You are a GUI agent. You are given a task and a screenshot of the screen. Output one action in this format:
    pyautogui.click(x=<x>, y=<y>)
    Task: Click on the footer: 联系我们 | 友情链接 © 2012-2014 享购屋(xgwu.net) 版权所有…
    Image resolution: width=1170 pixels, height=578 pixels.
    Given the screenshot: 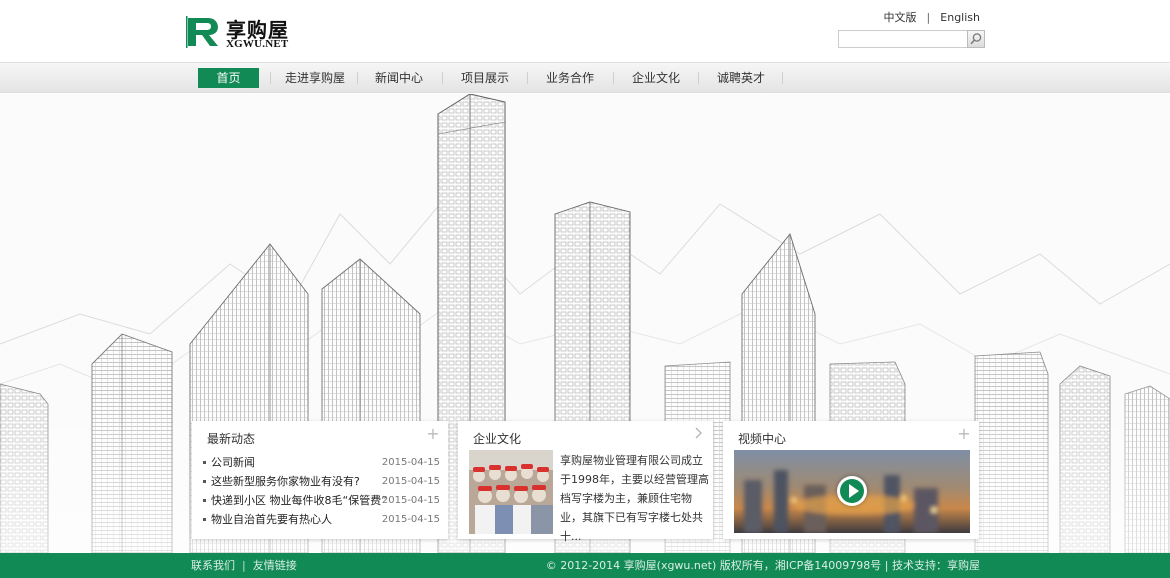 What is the action you would take?
    pyautogui.click(x=585, y=565)
    